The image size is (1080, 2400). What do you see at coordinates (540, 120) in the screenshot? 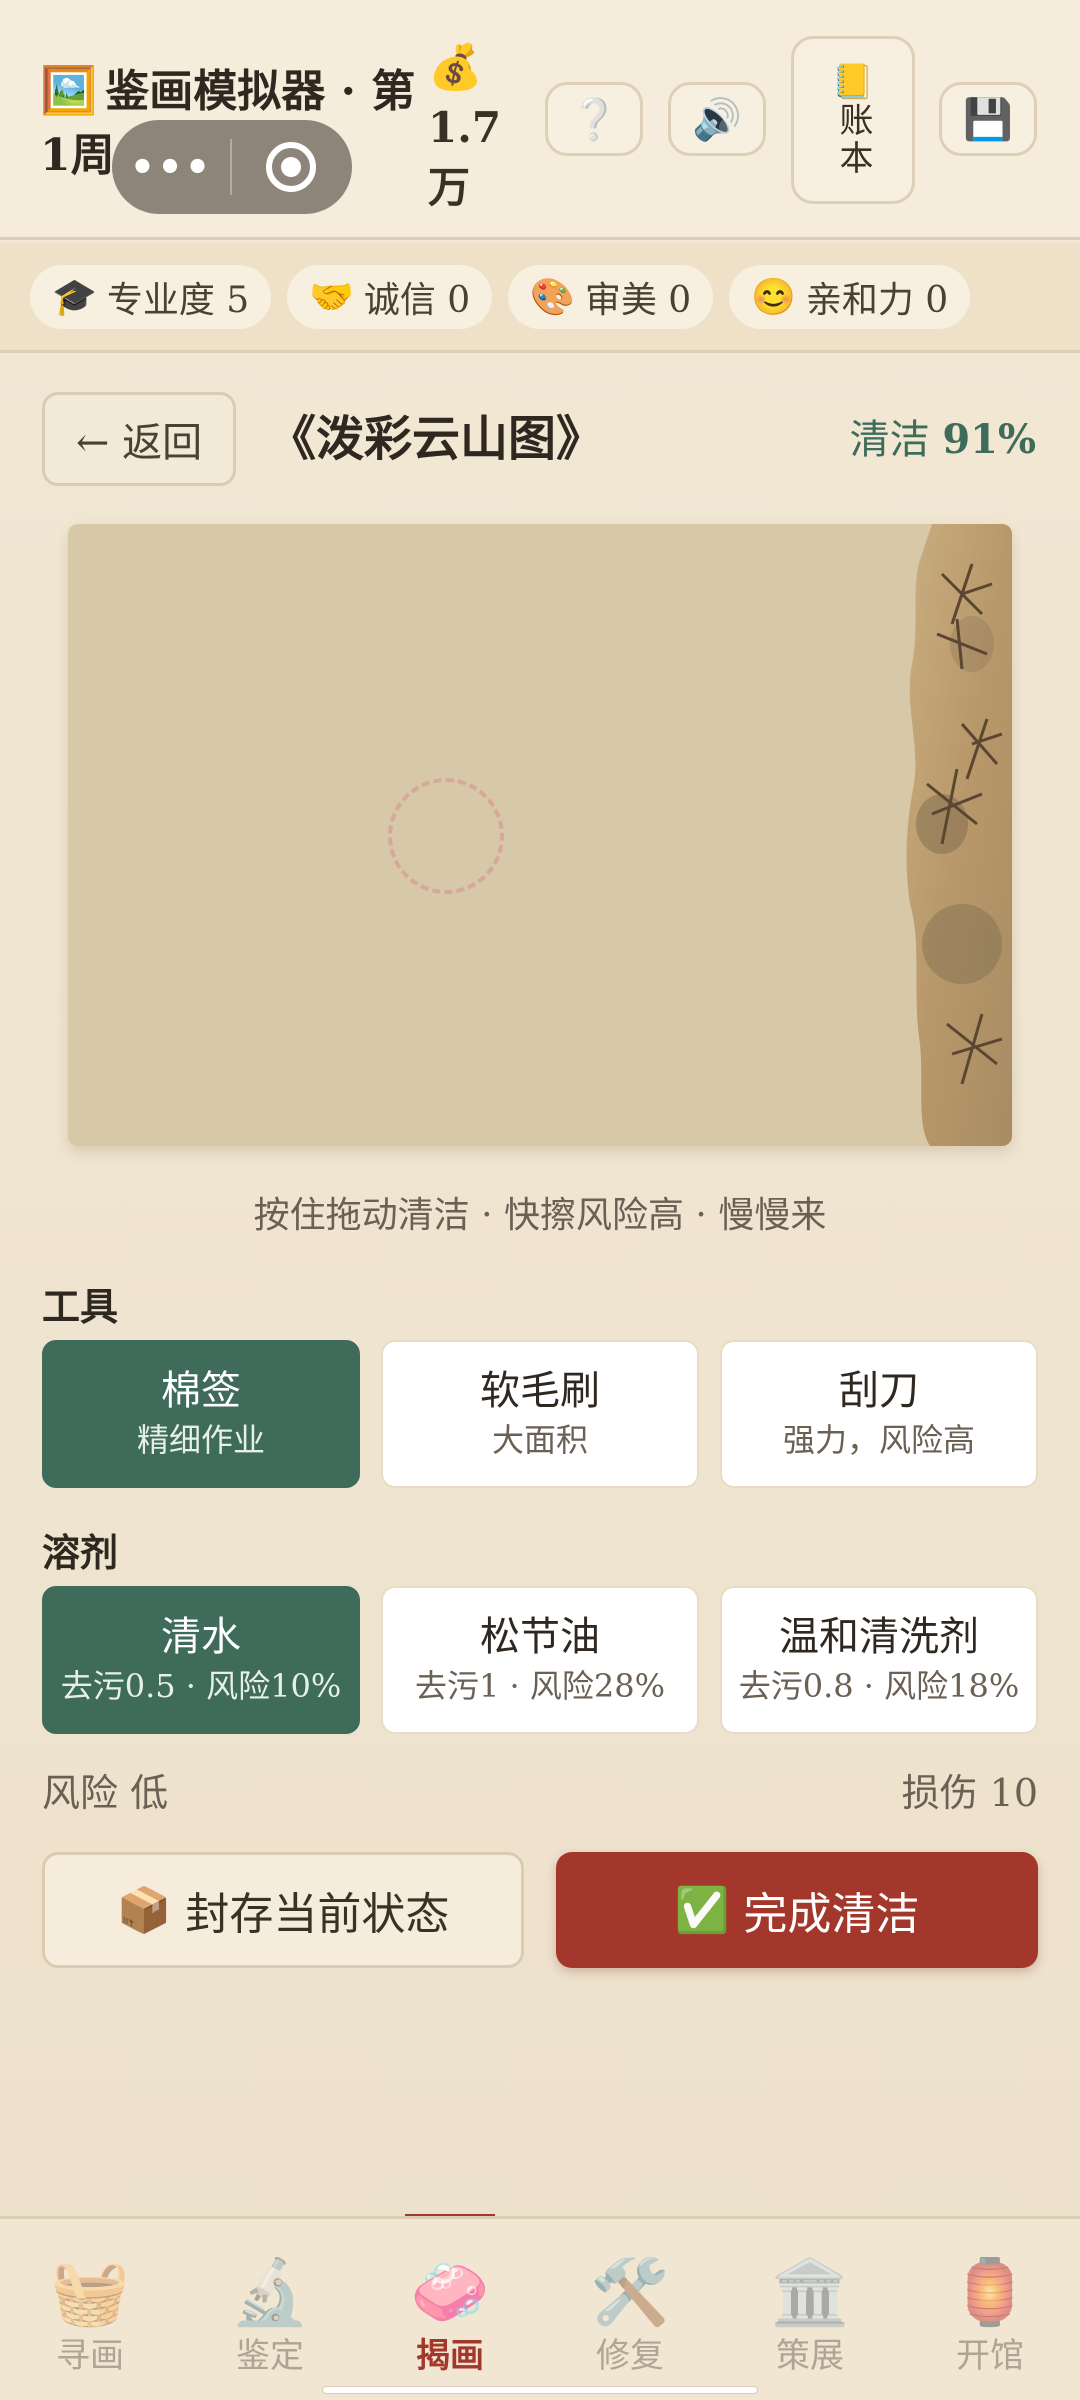
I see `top-header: 🖼️ 鉴画模拟器 · 第1周 💰 1.7万 ❔ 🔊 📒 账本 💾 •••` at bounding box center [540, 120].